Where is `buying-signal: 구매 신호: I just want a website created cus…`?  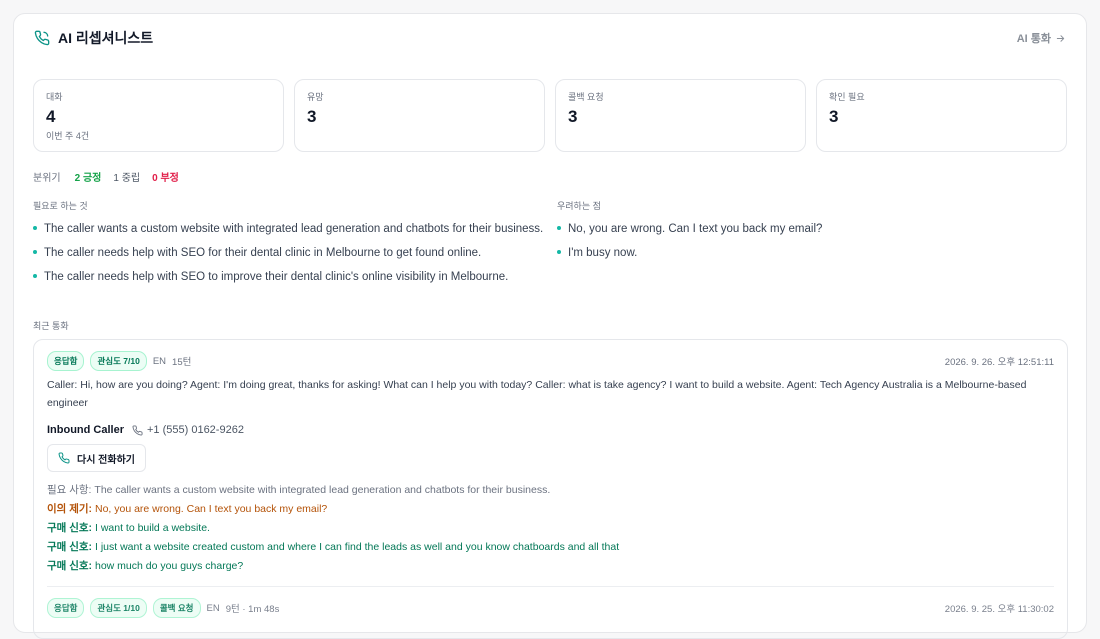 buying-signal: 구매 신호: I just want a website created cus… is located at coordinates (550, 547).